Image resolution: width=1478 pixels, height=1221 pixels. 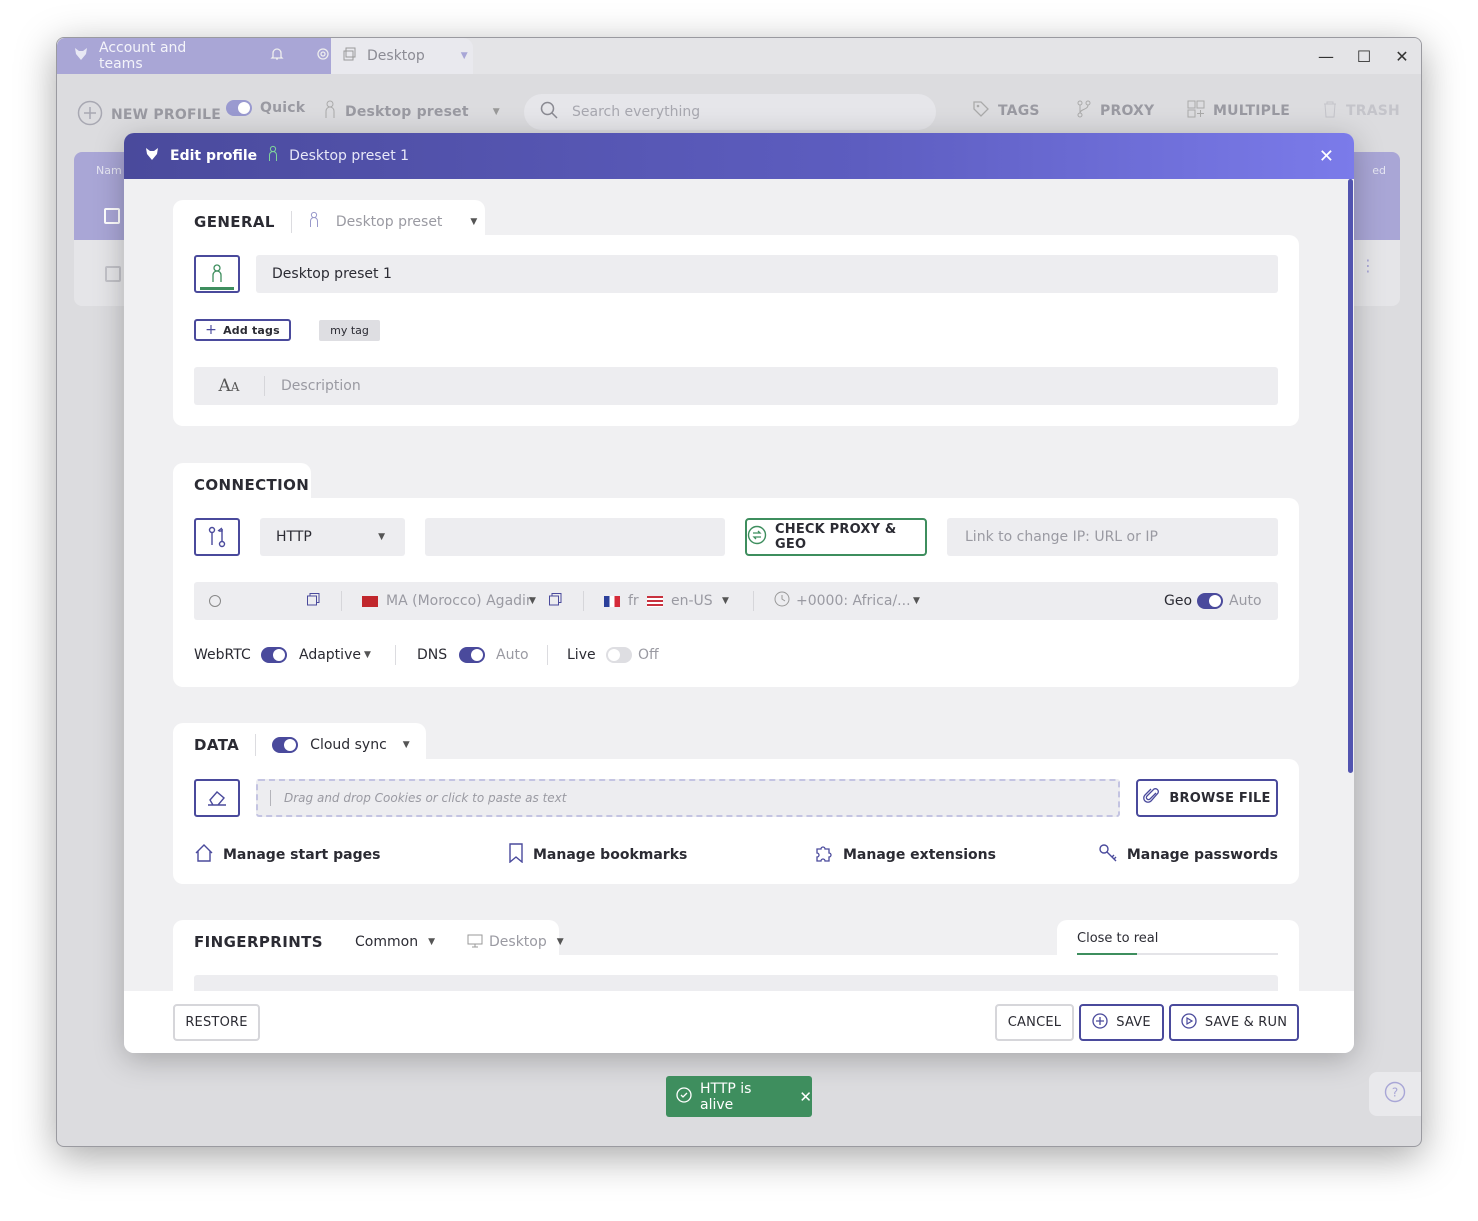 I want to click on modal-scrollbar, so click(x=1350, y=476).